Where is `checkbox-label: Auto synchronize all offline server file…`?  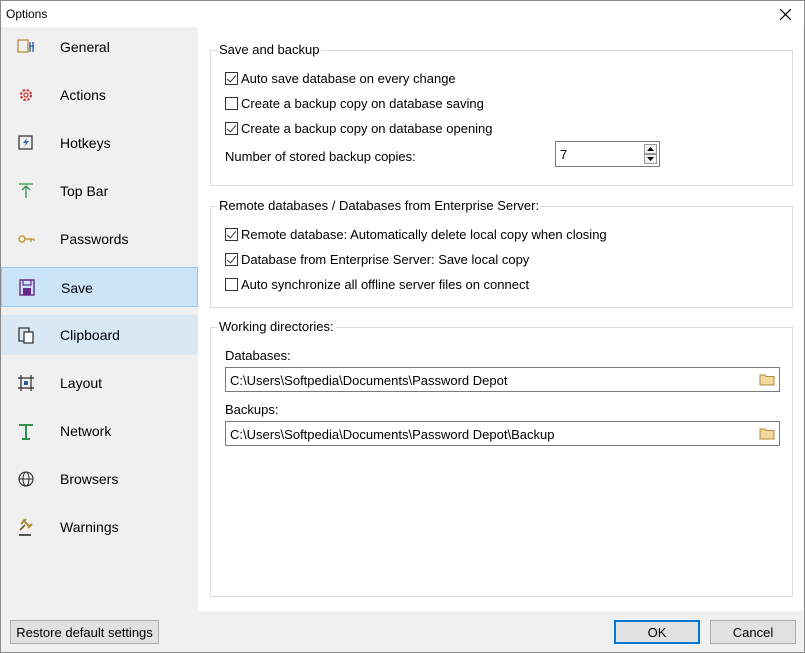
checkbox-label: Auto synchronize all offline server file… is located at coordinates (385, 284).